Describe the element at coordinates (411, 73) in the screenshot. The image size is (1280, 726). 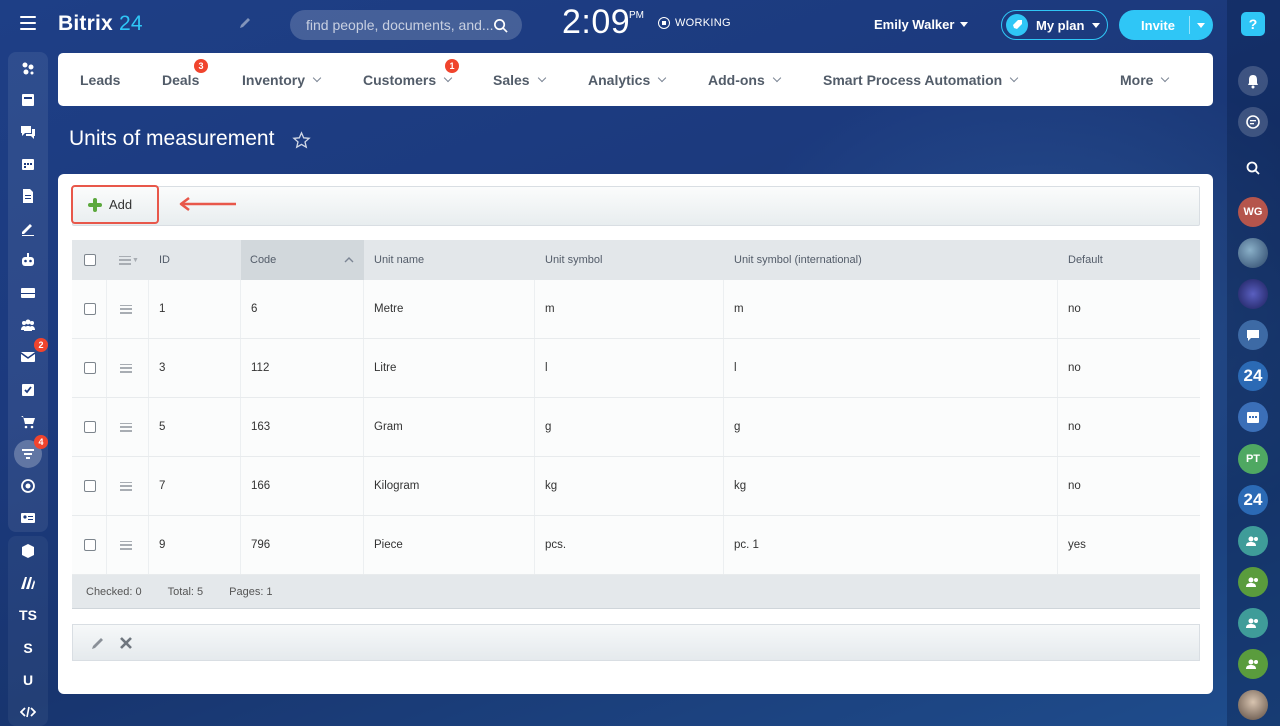
I see `nav-customers: Customers 1` at that location.